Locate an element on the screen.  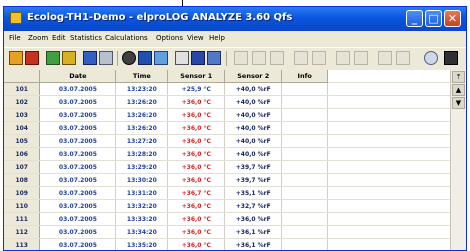
maximize-button: □ is located at coordinates (433, 18).